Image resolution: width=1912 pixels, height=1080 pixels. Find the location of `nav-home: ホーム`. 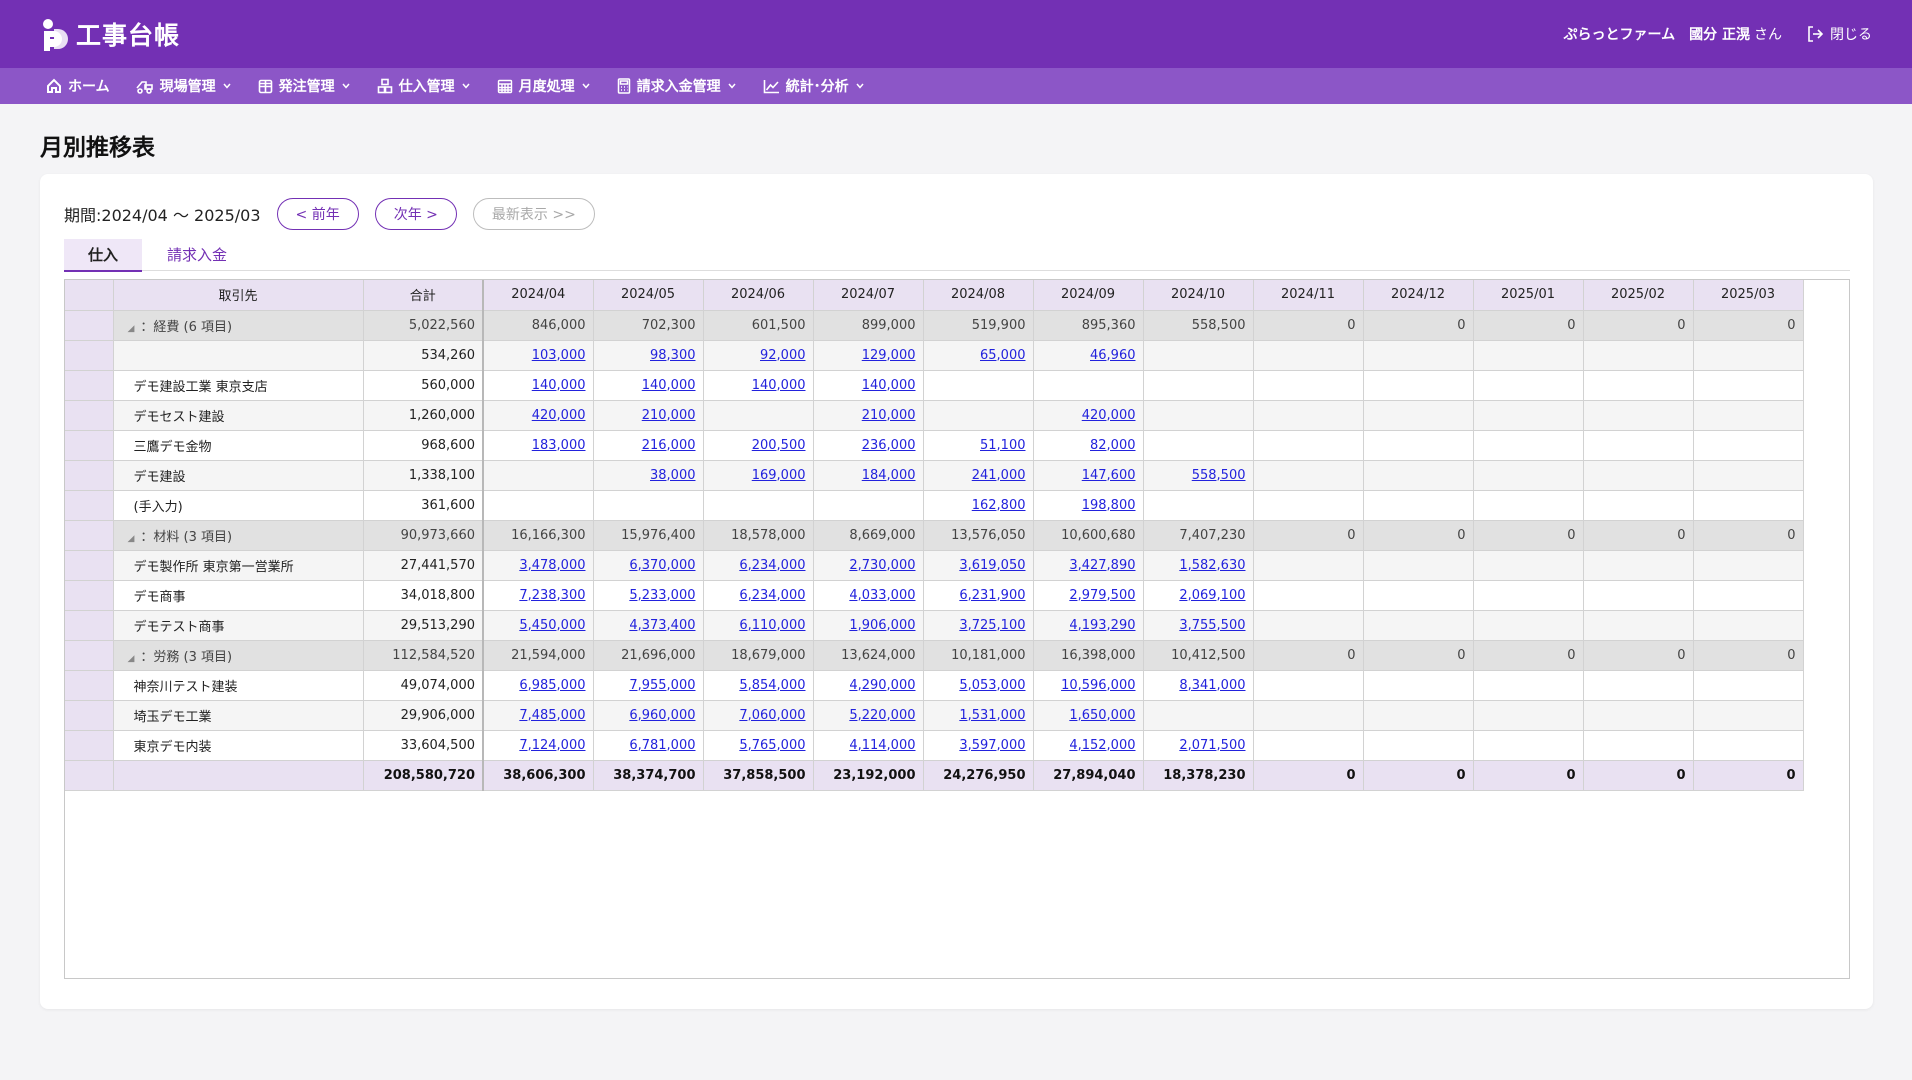

nav-home: ホーム is located at coordinates (78, 86).